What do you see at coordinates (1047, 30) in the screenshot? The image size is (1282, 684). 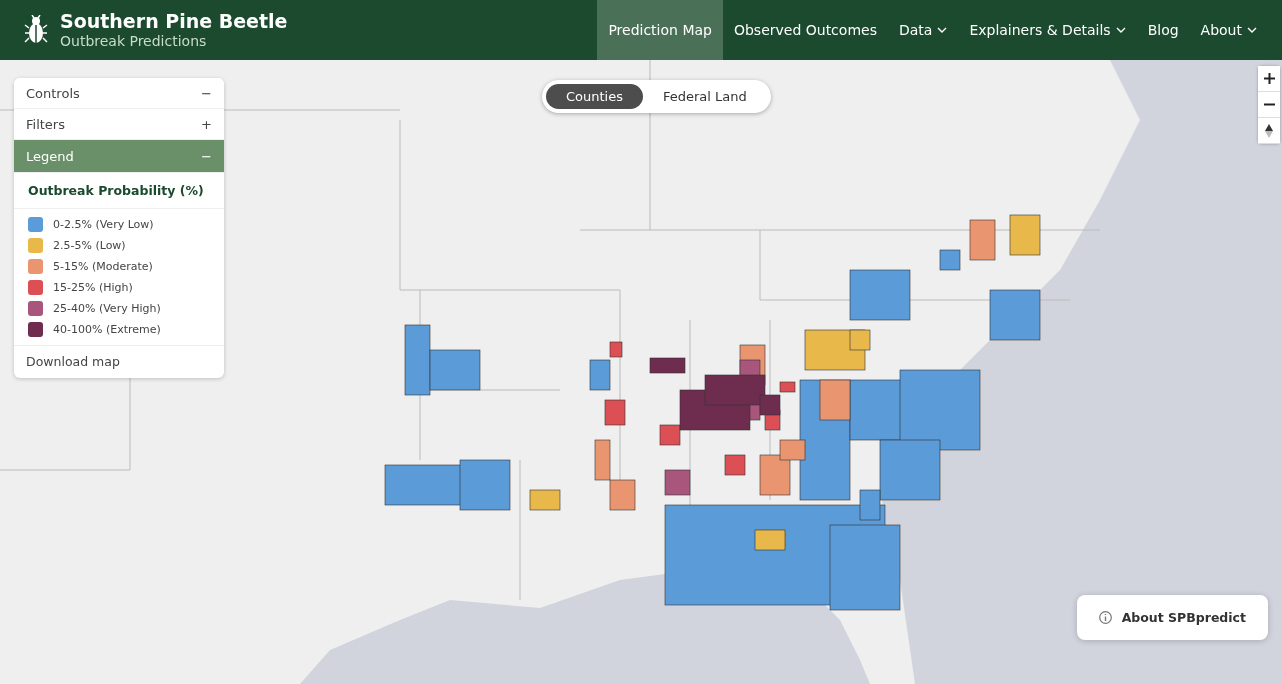 I see `nav-link: Explainers & Details` at bounding box center [1047, 30].